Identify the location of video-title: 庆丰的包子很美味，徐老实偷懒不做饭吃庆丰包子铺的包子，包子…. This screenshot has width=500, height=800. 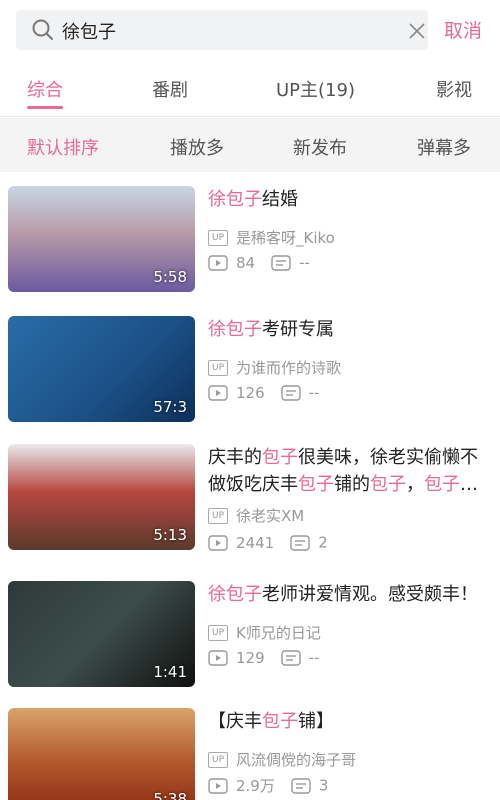
(351, 471).